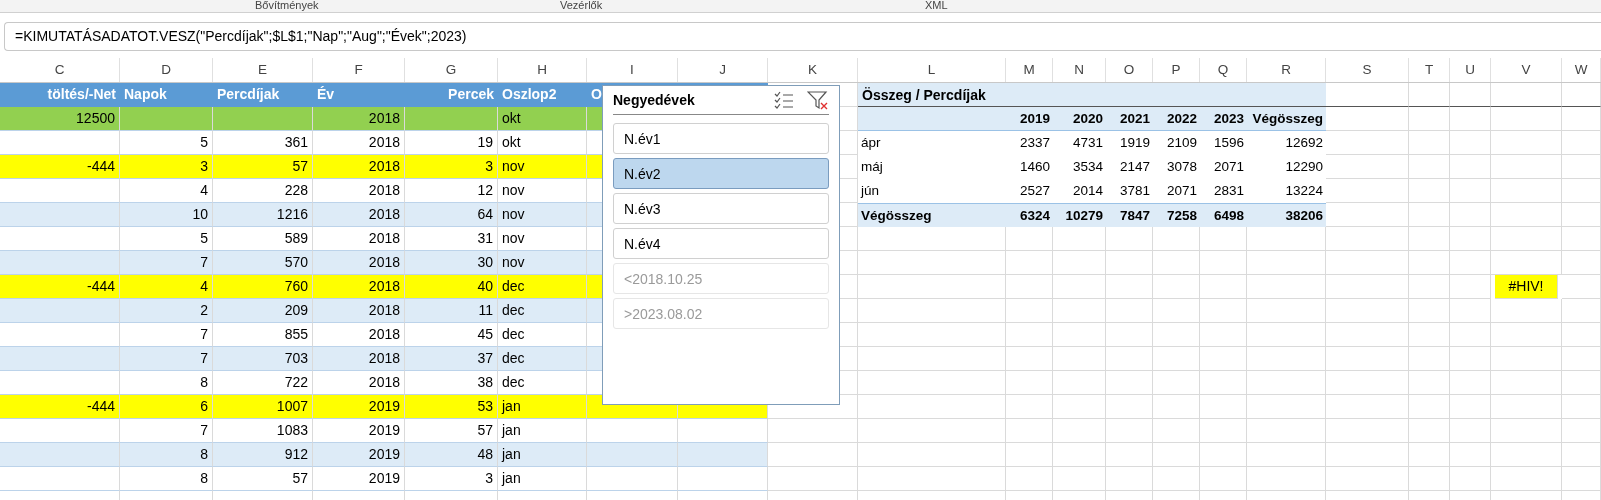 This screenshot has height=500, width=1601. Describe the element at coordinates (451, 70) in the screenshot. I see `column-header: G` at that location.